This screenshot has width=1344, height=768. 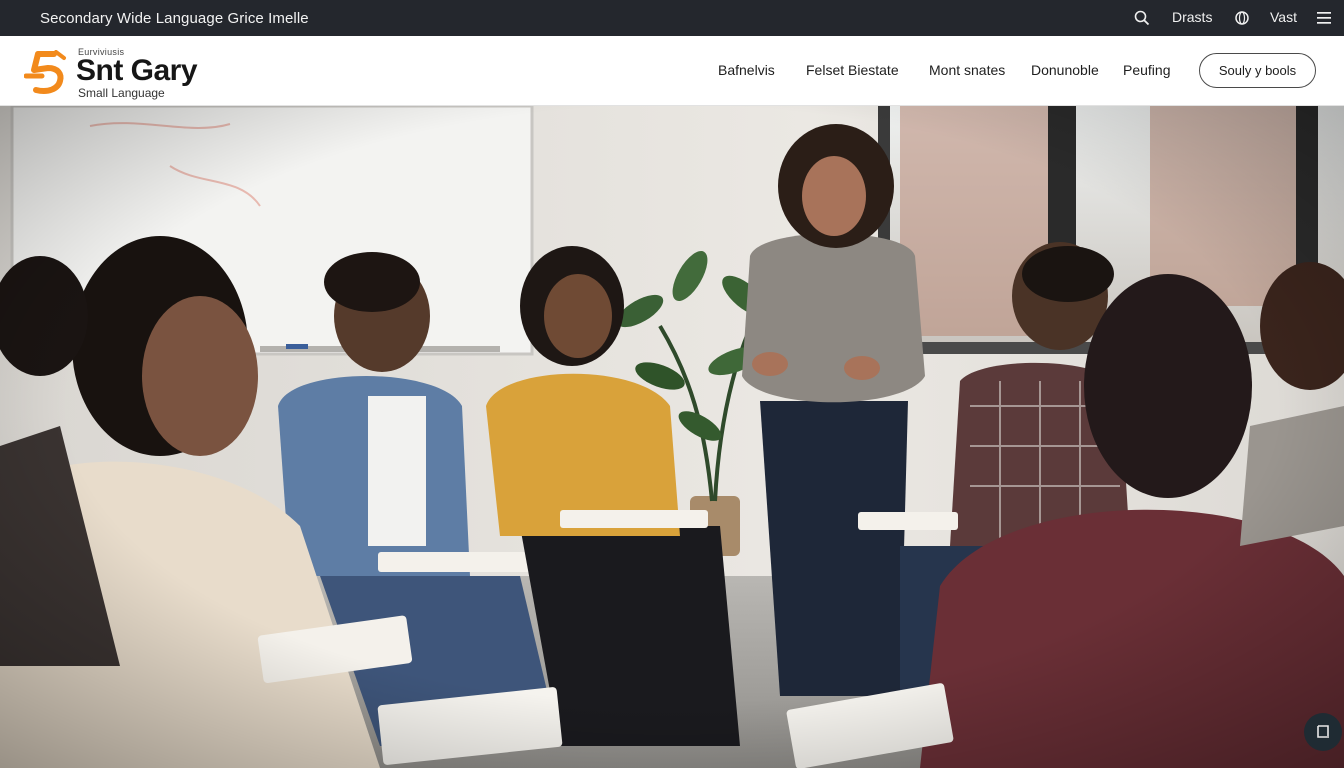 I want to click on crop-icon, so click(x=1323, y=732).